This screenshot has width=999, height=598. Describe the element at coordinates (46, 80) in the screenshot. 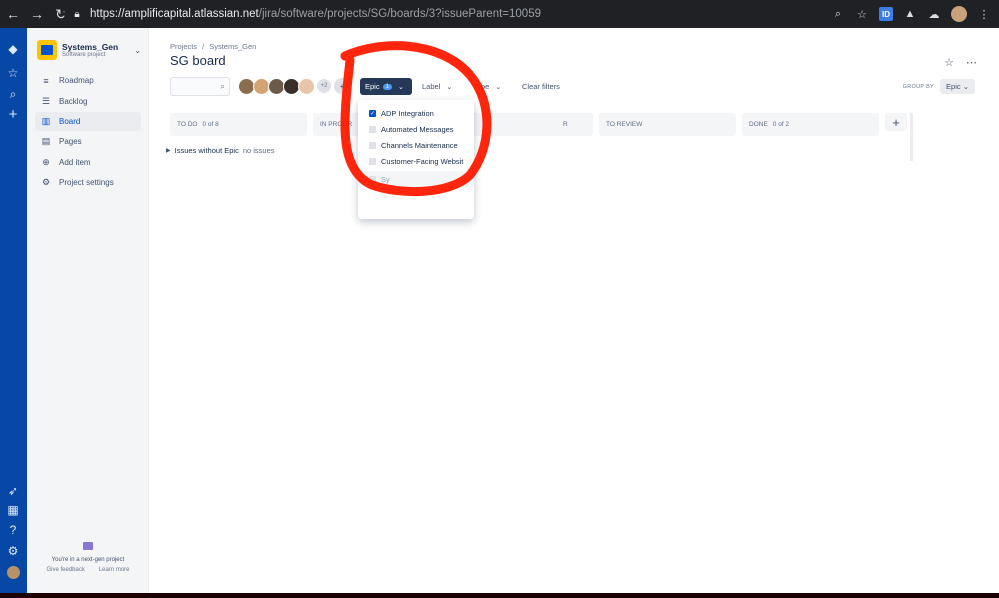

I see `roadmap-icon: ≡` at that location.